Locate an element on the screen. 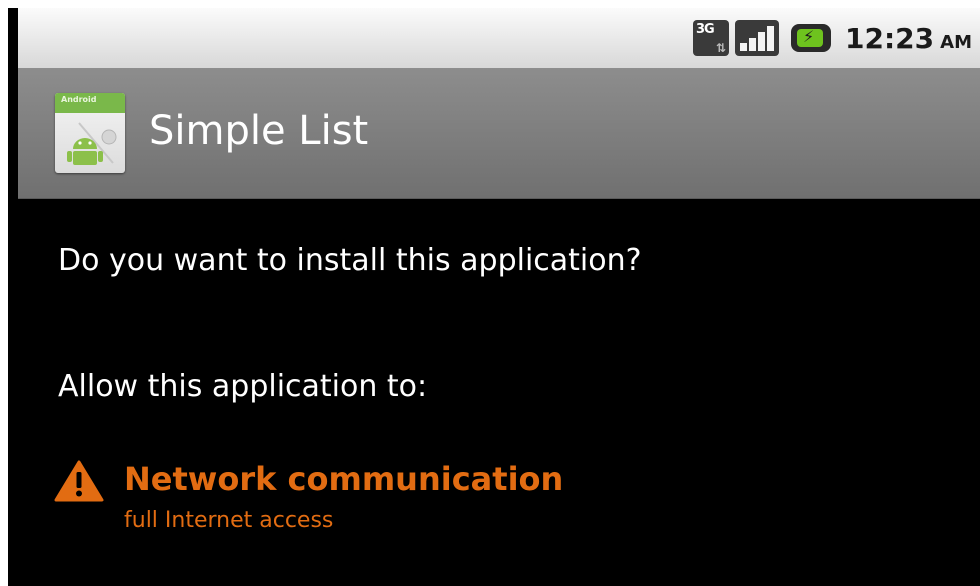 This screenshot has width=980, height=586. battery-charging-icon: ⚡ is located at coordinates (811, 38).